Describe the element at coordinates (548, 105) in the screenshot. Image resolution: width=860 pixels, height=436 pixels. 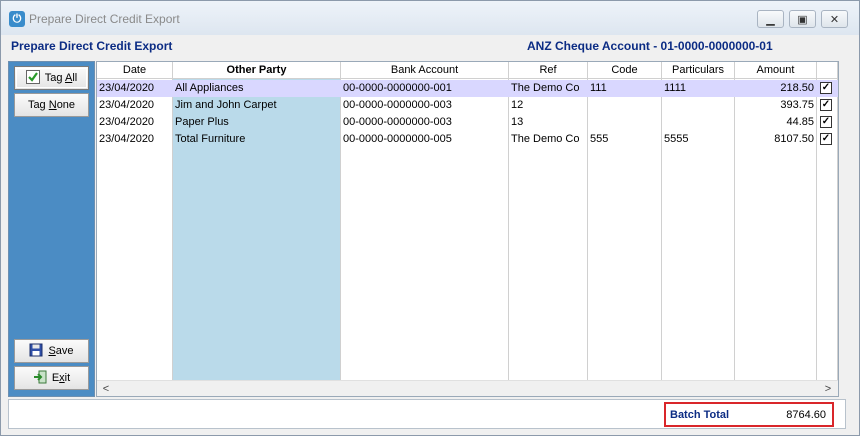
I see `cell-ref: 12` at that location.